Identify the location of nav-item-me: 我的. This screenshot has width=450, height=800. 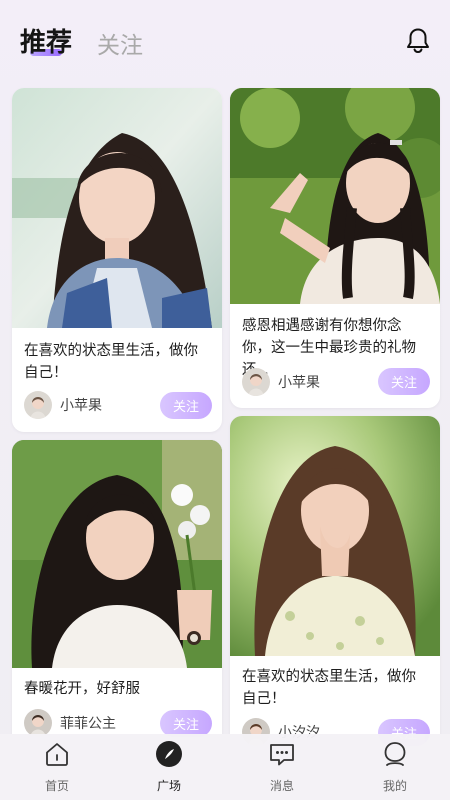
(395, 767).